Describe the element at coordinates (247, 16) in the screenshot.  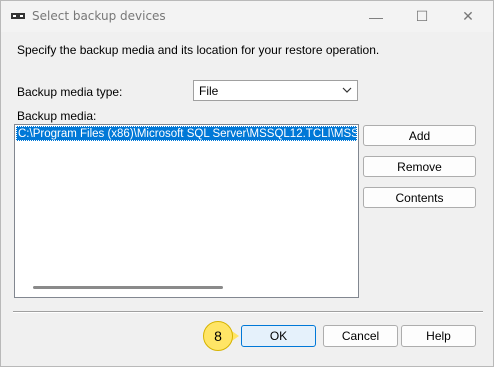
I see `title-bar: Select backup devices — ☐ ✕` at that location.